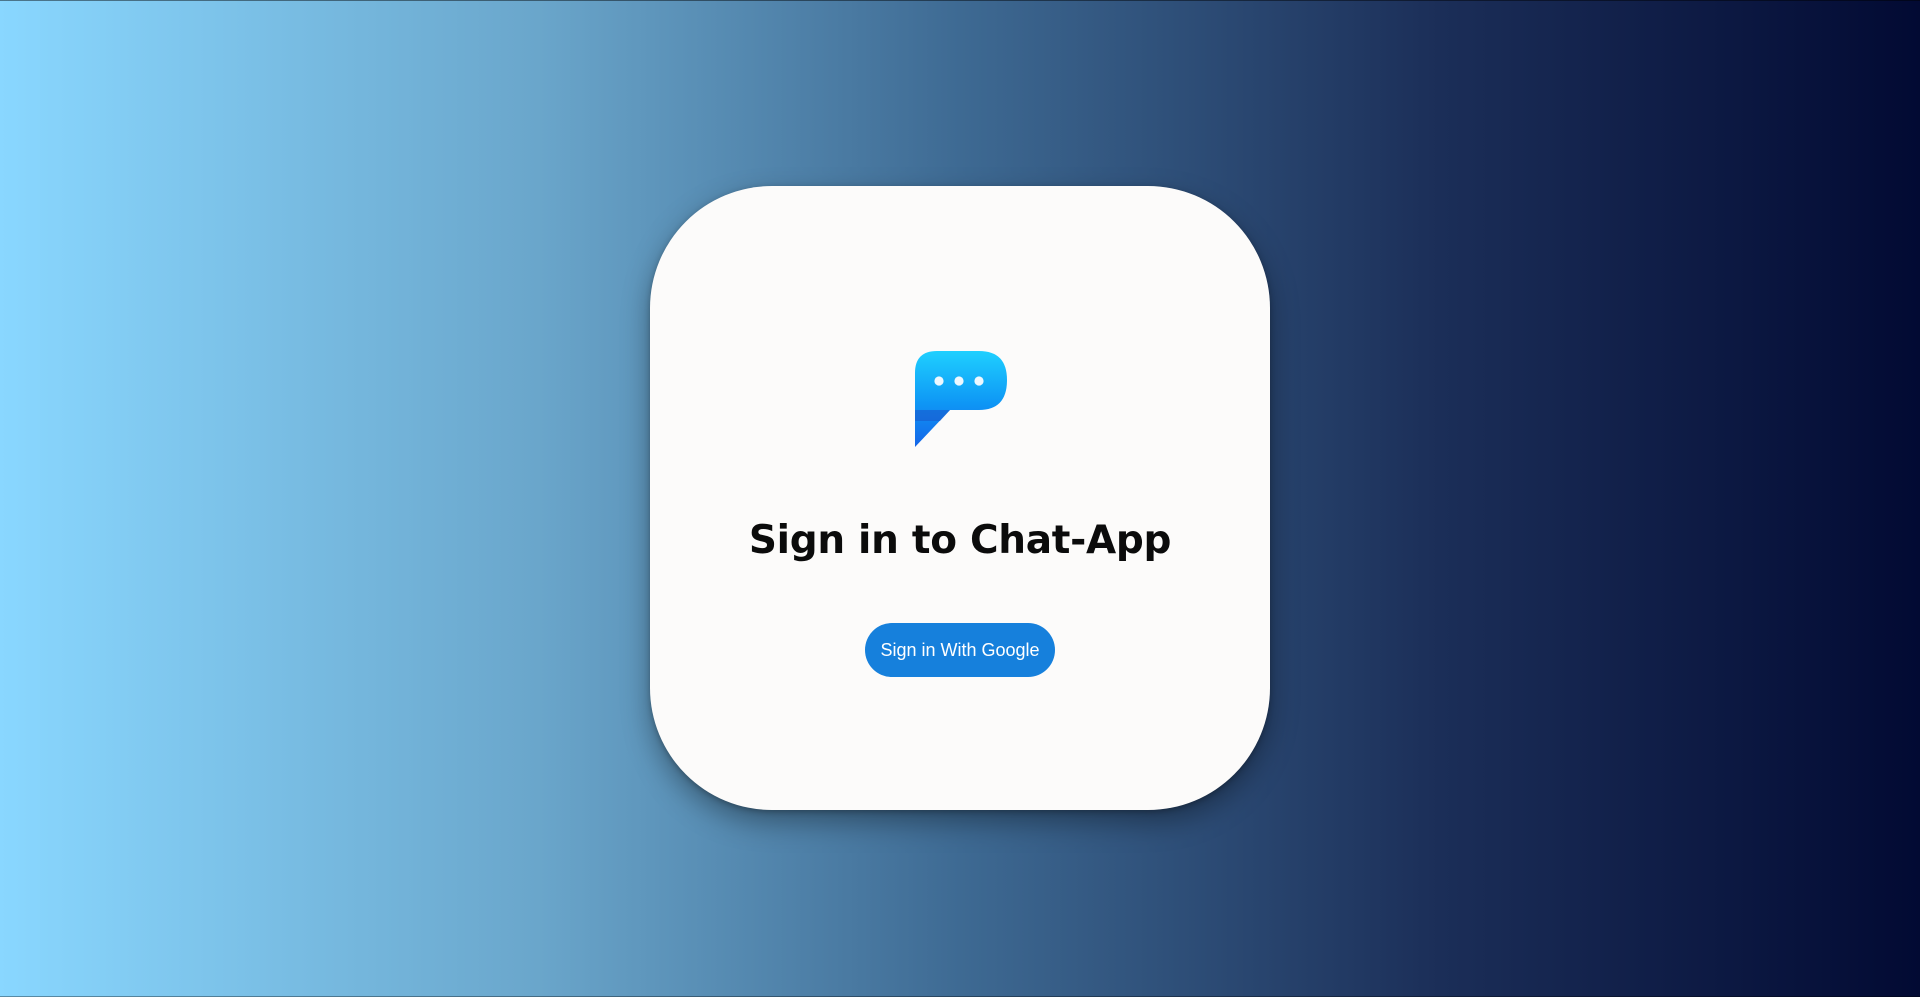 This screenshot has height=997, width=1920. I want to click on window-top-border, so click(960, 0).